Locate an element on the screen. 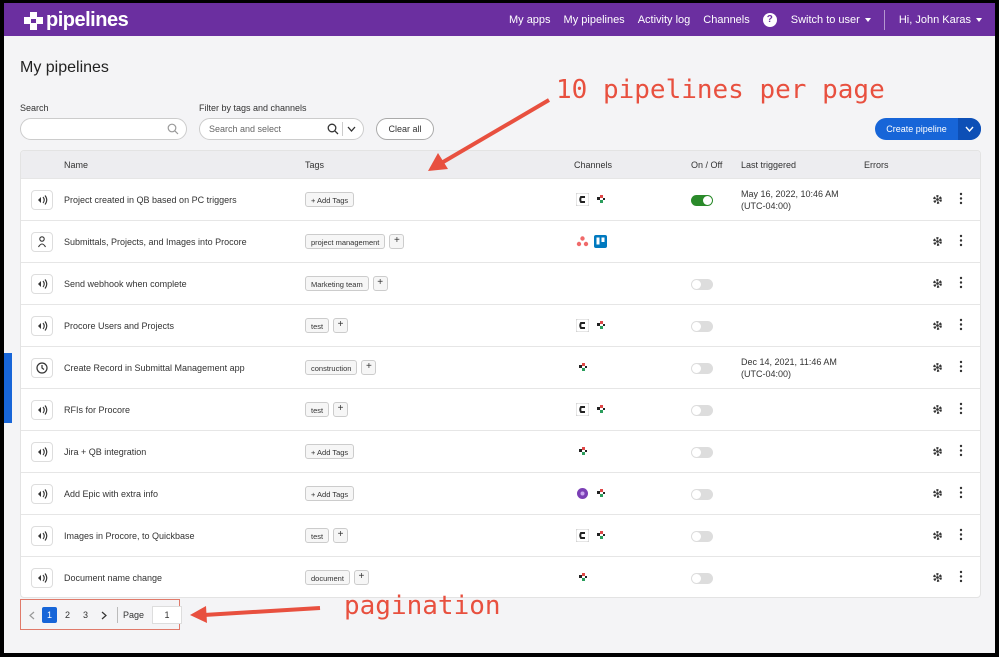 The image size is (999, 657). table-row: Images in Procore, to Quickbase test + is located at coordinates (500, 535).